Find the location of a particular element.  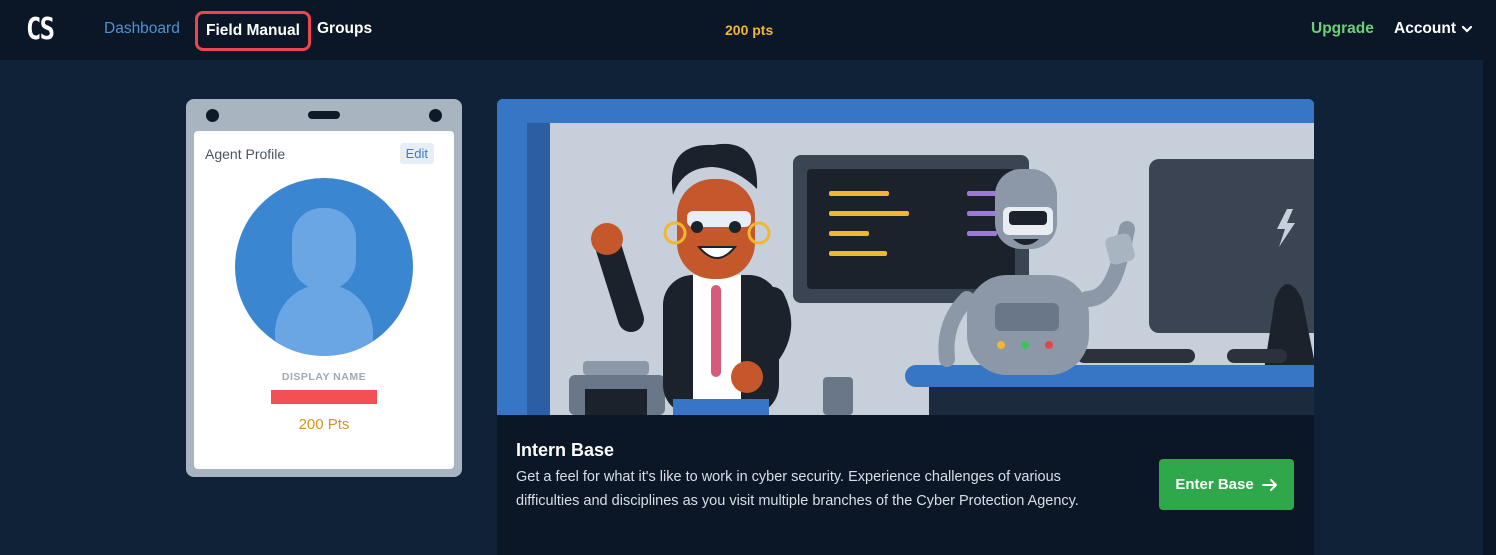

nav-field-manual-label: Field Manual is located at coordinates (253, 30).